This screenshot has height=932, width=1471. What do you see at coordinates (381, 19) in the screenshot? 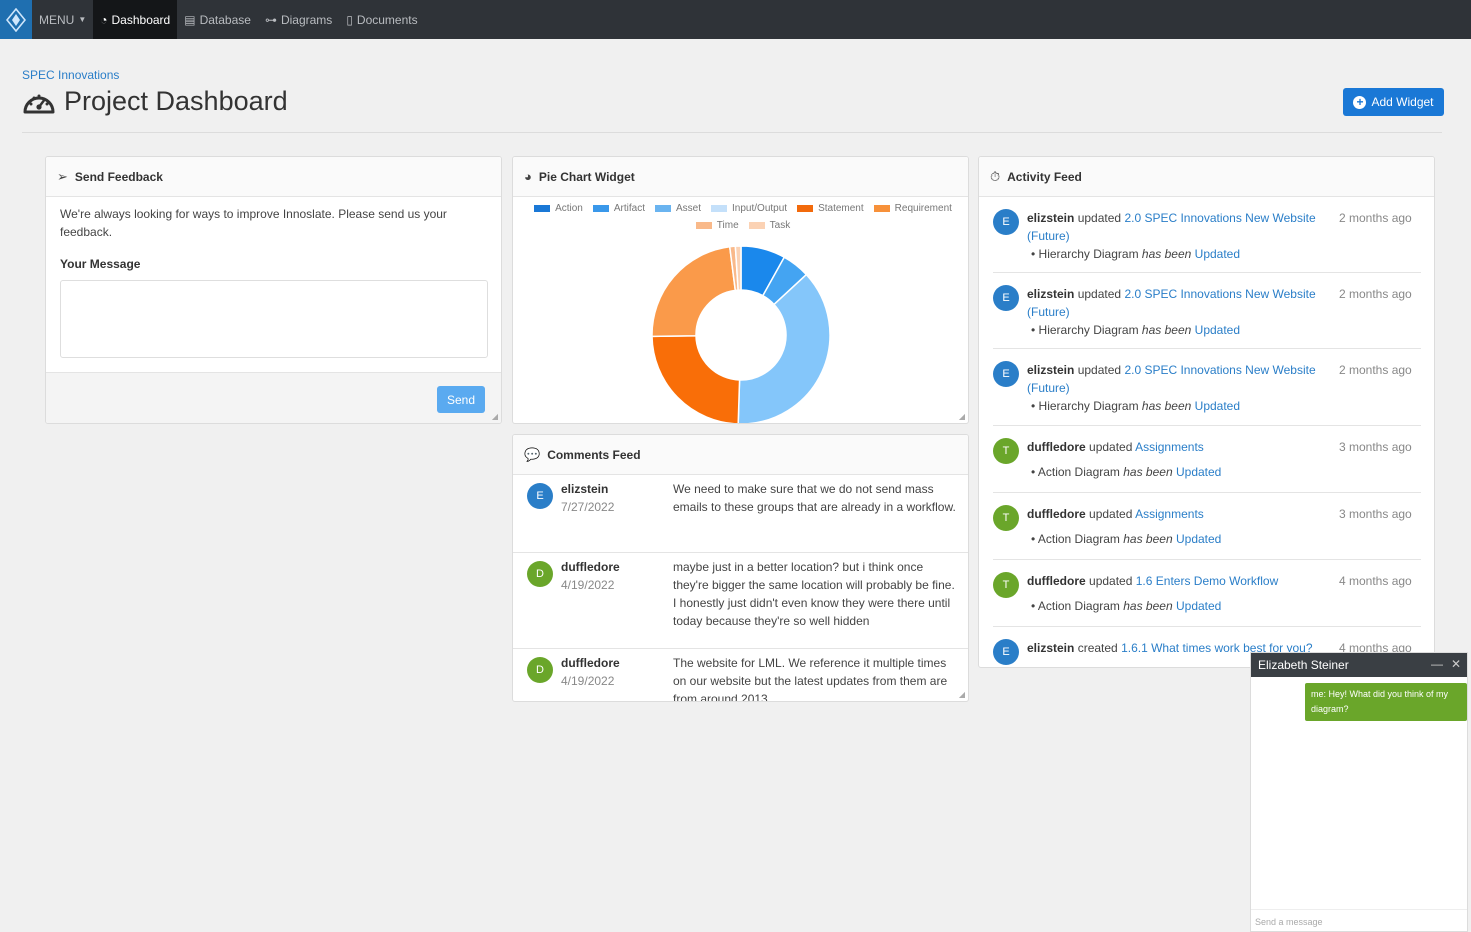
I see `nav-documents: ▯ Documents` at bounding box center [381, 19].